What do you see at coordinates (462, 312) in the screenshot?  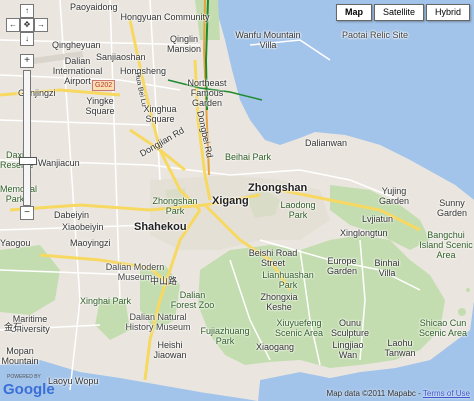 I see `island` at bounding box center [462, 312].